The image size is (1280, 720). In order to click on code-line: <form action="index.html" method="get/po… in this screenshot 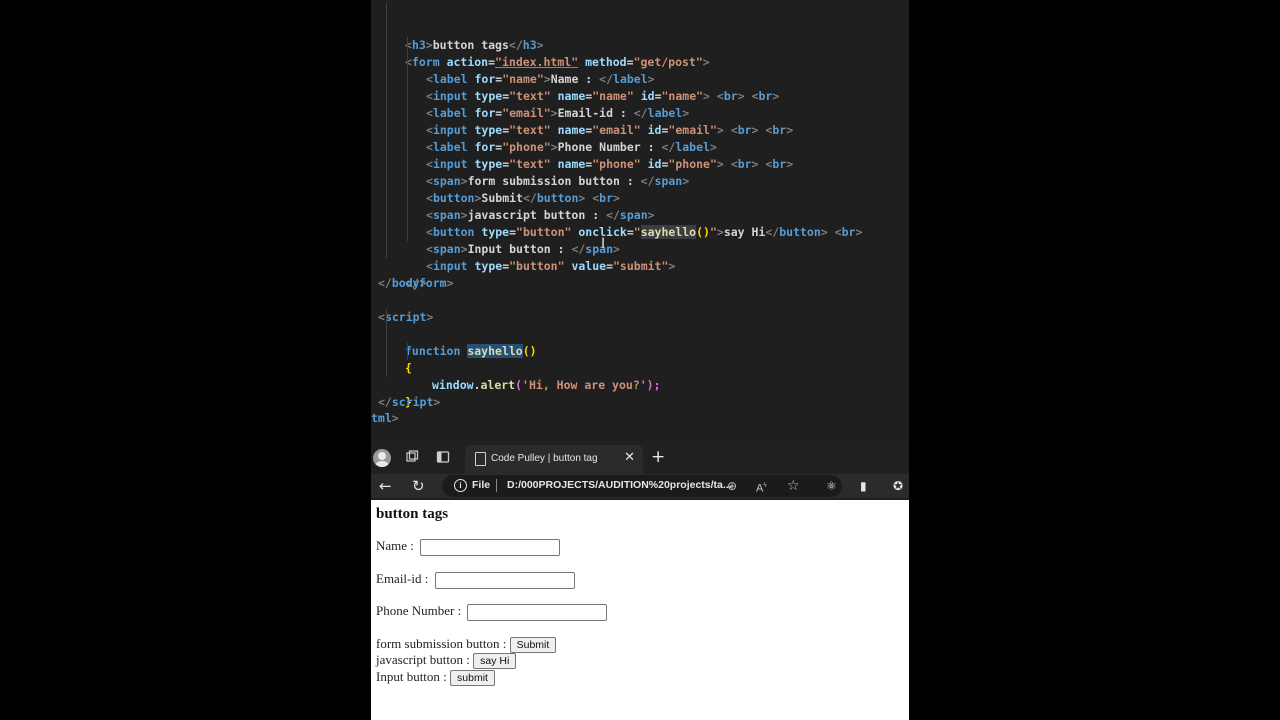, I will do `click(540, 44)`.